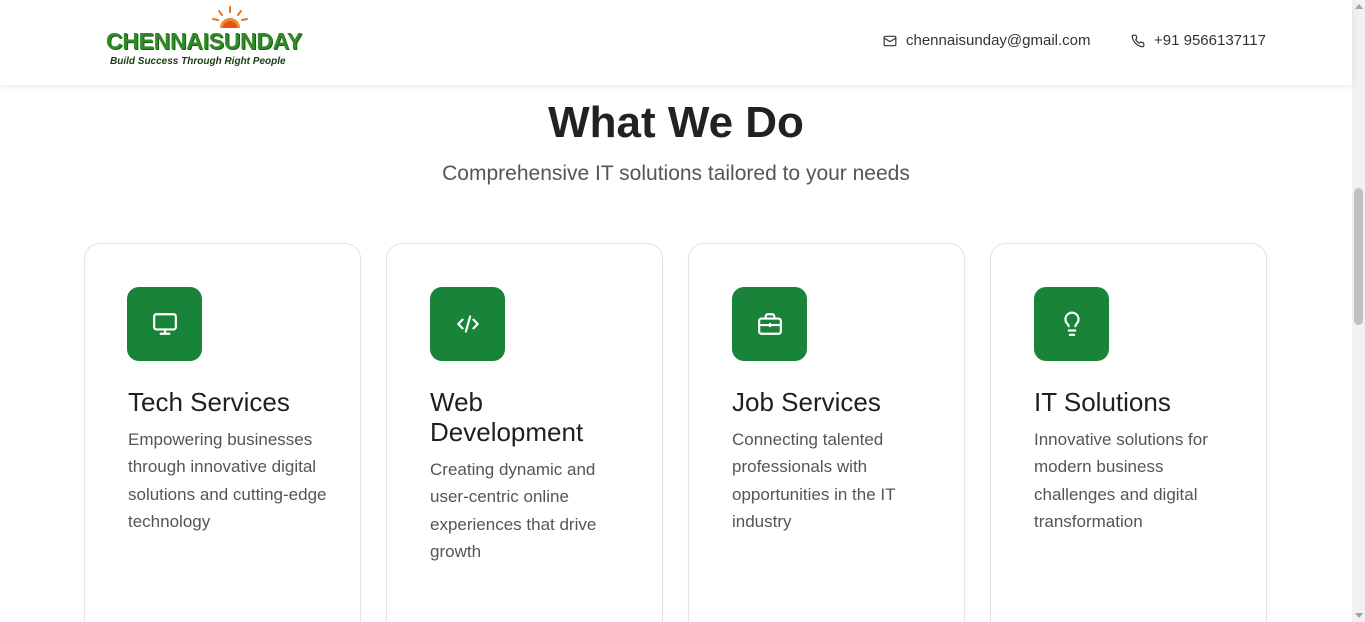  I want to click on card-title: Job Services, so click(806, 402).